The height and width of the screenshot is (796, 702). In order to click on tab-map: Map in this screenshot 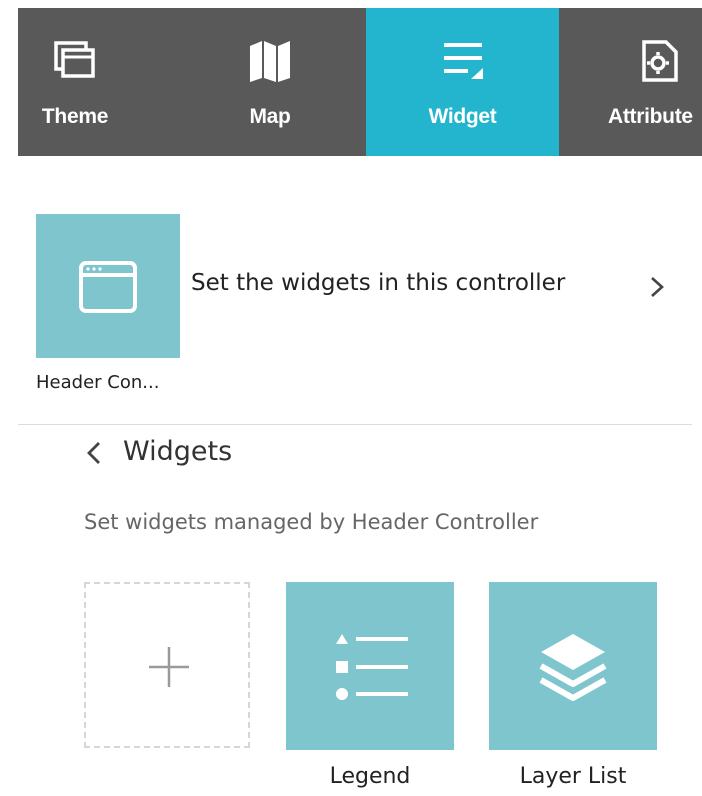, I will do `click(270, 82)`.